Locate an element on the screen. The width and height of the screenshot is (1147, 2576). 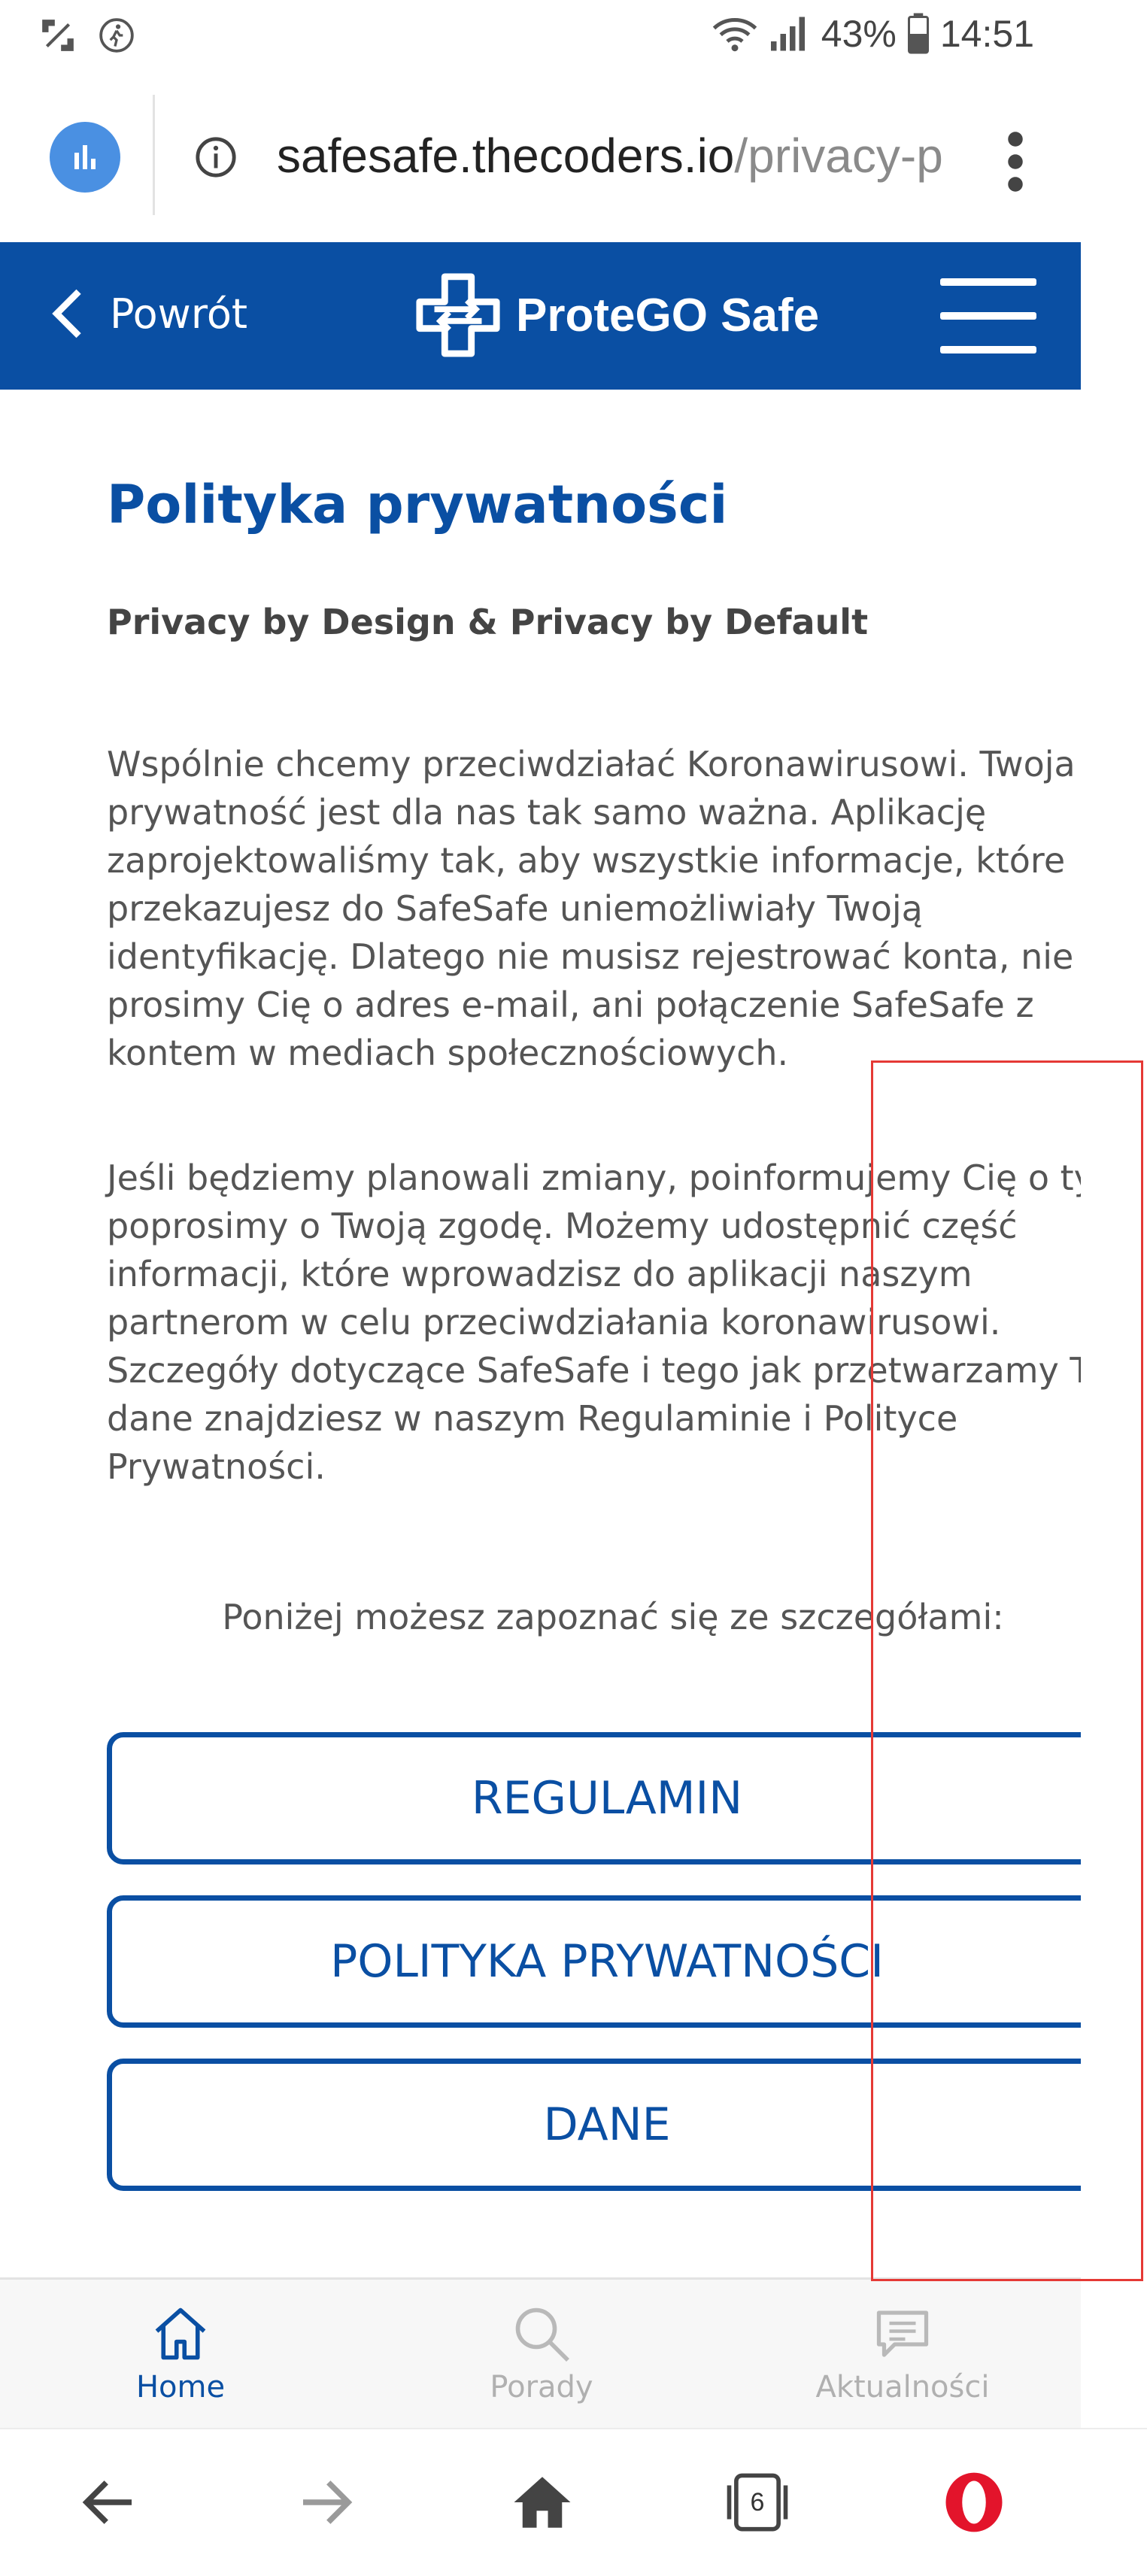
screenshot-expand-icon is located at coordinates (58, 35).